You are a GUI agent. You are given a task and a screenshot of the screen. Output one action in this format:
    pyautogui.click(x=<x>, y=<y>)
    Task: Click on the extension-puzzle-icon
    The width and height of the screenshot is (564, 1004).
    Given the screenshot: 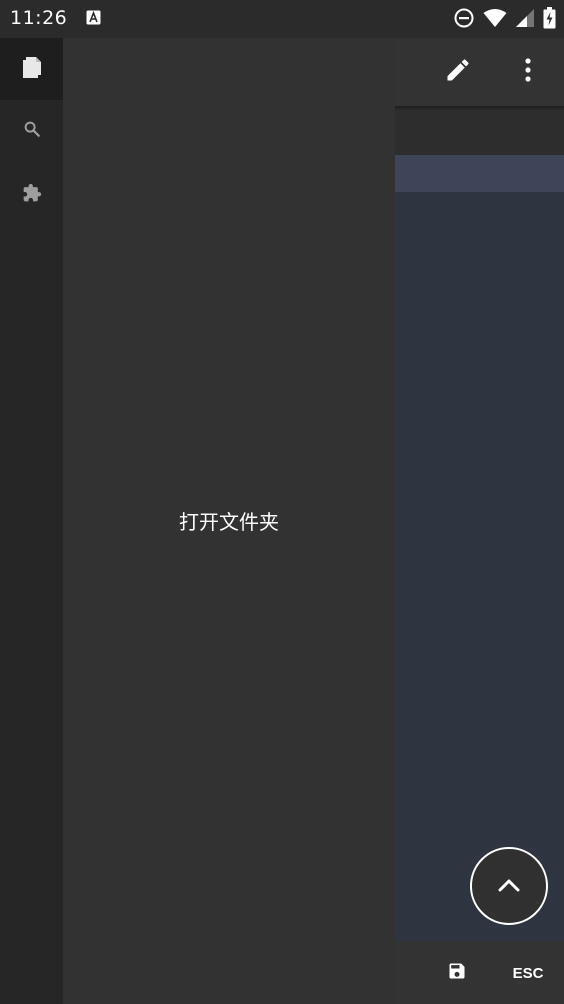 What is the action you would take?
    pyautogui.click(x=32, y=195)
    